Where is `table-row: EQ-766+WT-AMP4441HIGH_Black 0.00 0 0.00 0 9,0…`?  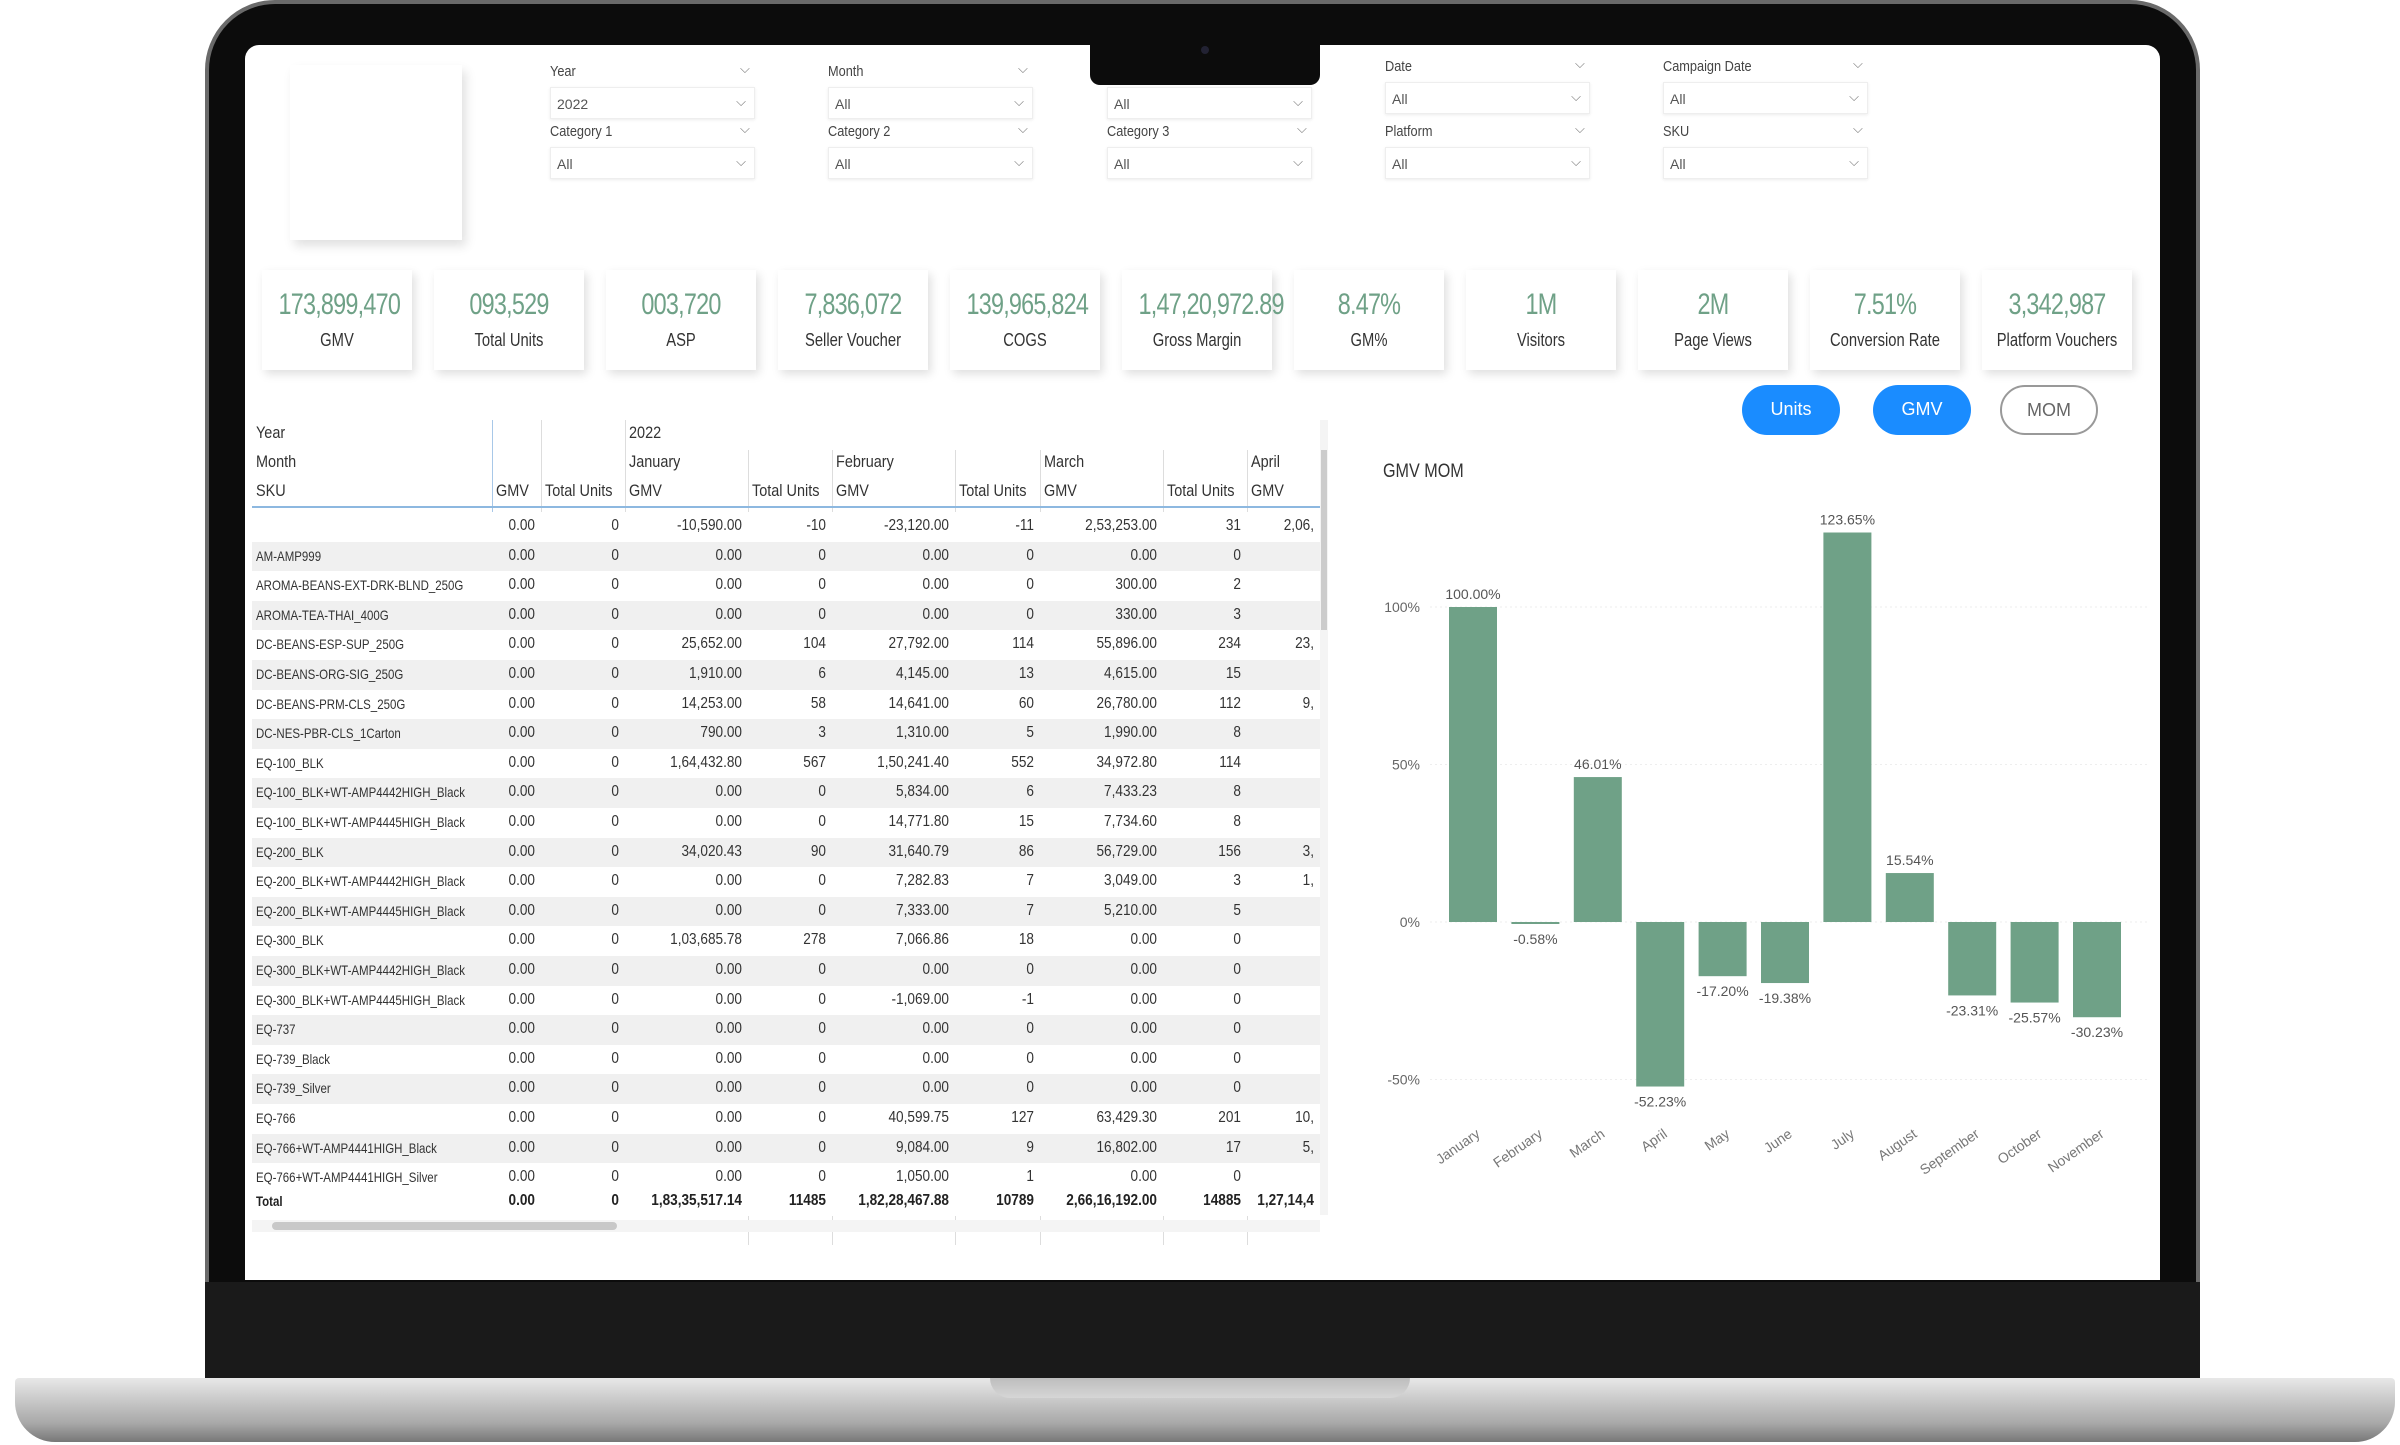 table-row: EQ-766+WT-AMP4441HIGH_Black 0.00 0 0.00 0 9,0… is located at coordinates (786, 1148).